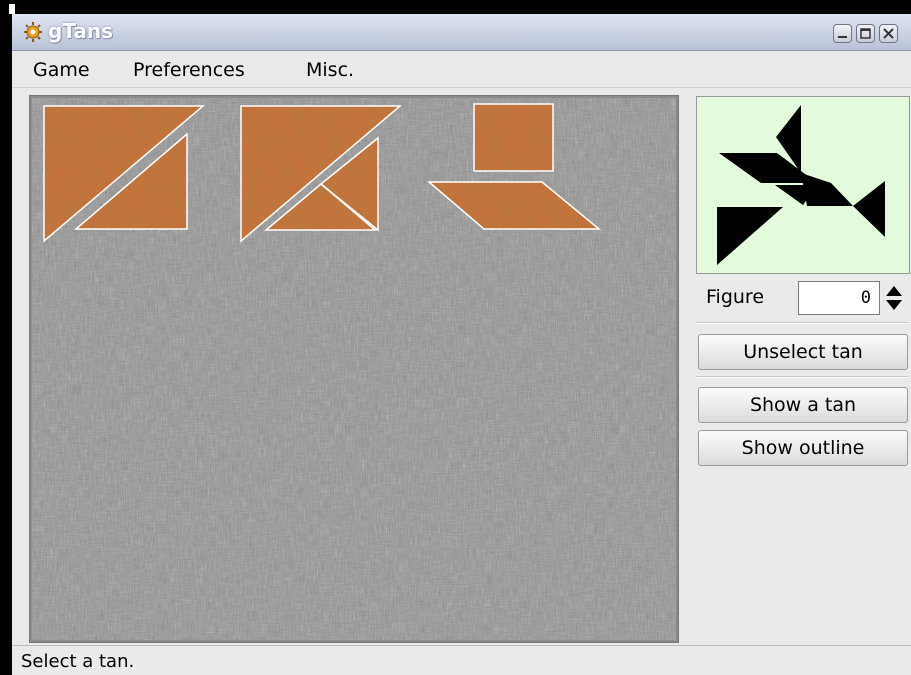 The image size is (911, 675). I want to click on close-icon, so click(888, 33).